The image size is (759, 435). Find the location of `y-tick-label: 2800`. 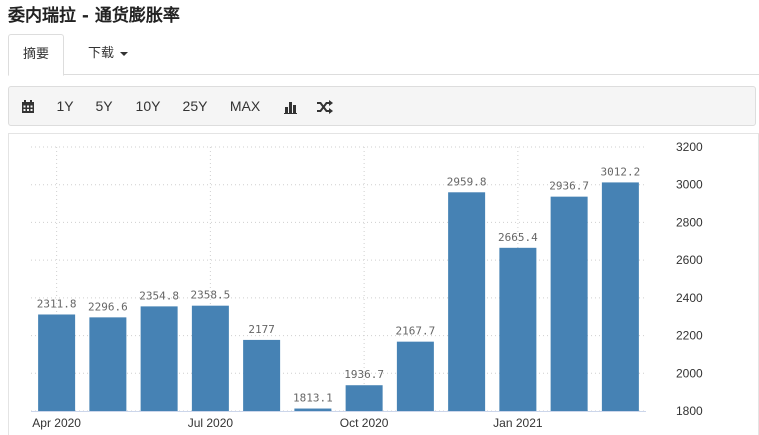

y-tick-label: 2800 is located at coordinates (689, 222).